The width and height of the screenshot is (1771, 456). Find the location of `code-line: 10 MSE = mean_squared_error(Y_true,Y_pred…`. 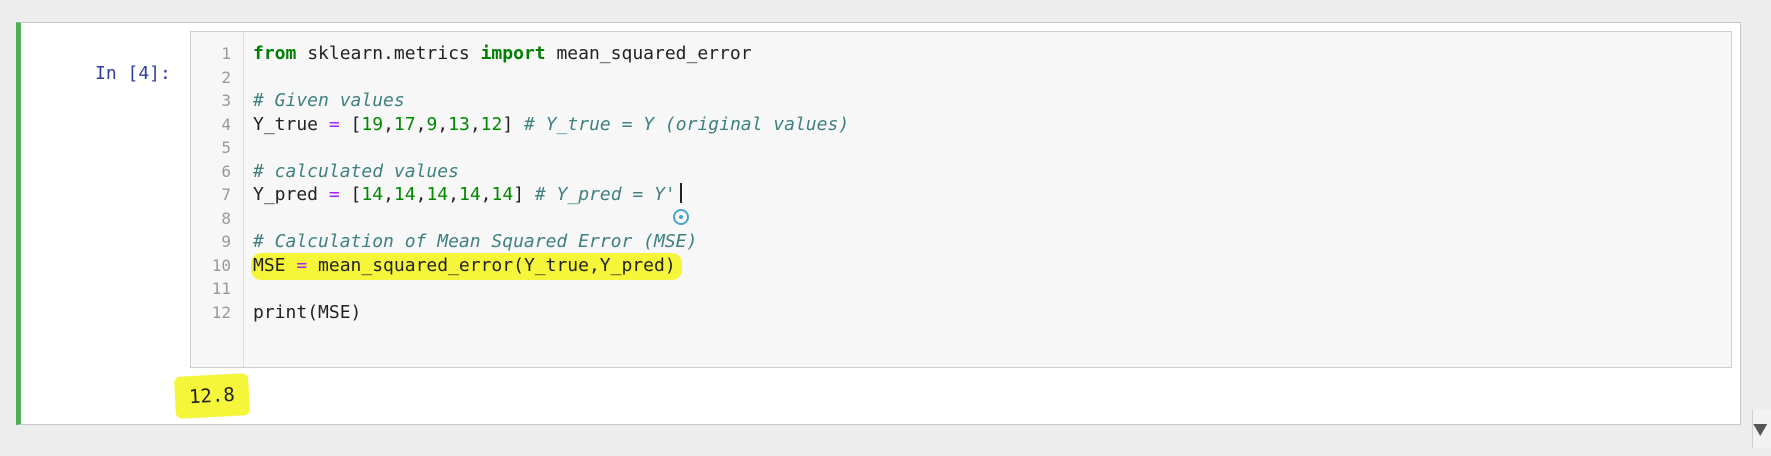

code-line: 10 MSE = mean_squared_error(Y_true,Y_pred… is located at coordinates (961, 266).